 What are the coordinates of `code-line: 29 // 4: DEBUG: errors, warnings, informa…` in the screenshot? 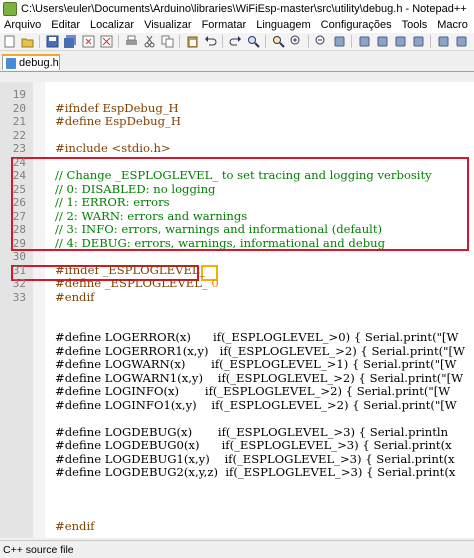 It's located at (237, 242).